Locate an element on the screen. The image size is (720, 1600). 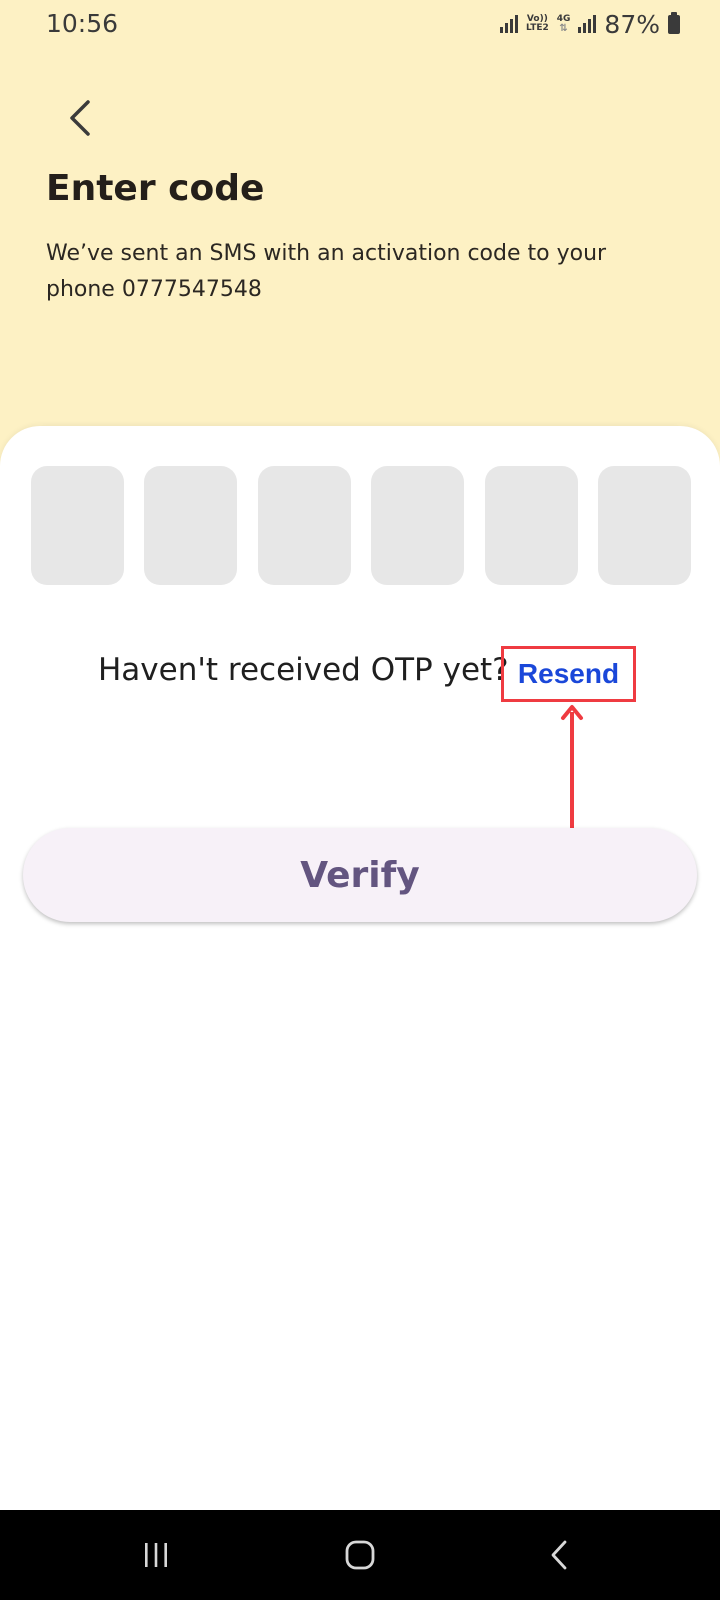
navigation-bar is located at coordinates (360, 1555).